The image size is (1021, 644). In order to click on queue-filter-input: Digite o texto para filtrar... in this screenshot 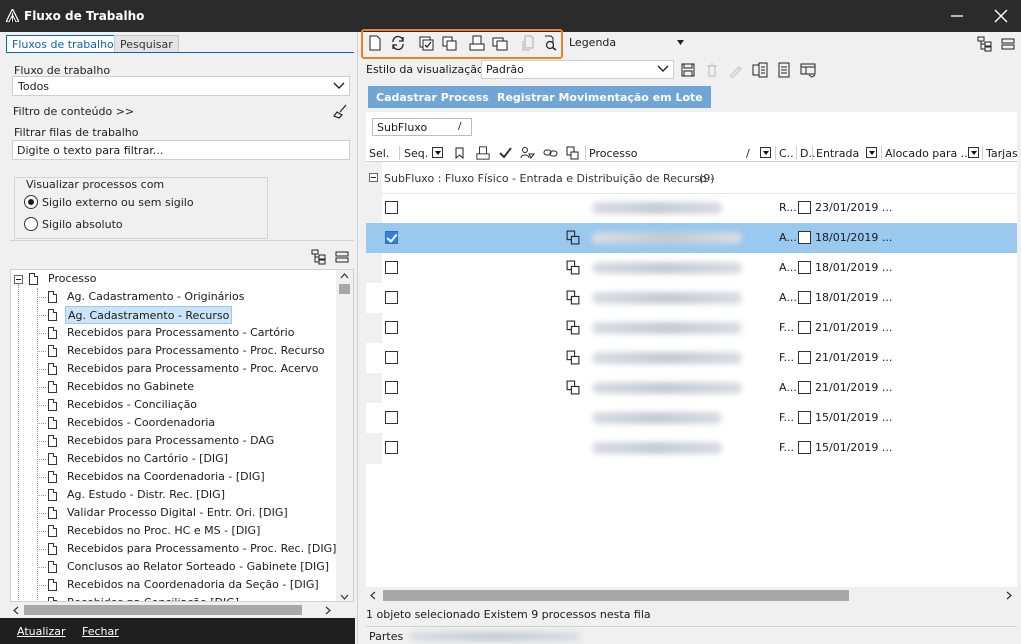, I will do `click(181, 150)`.